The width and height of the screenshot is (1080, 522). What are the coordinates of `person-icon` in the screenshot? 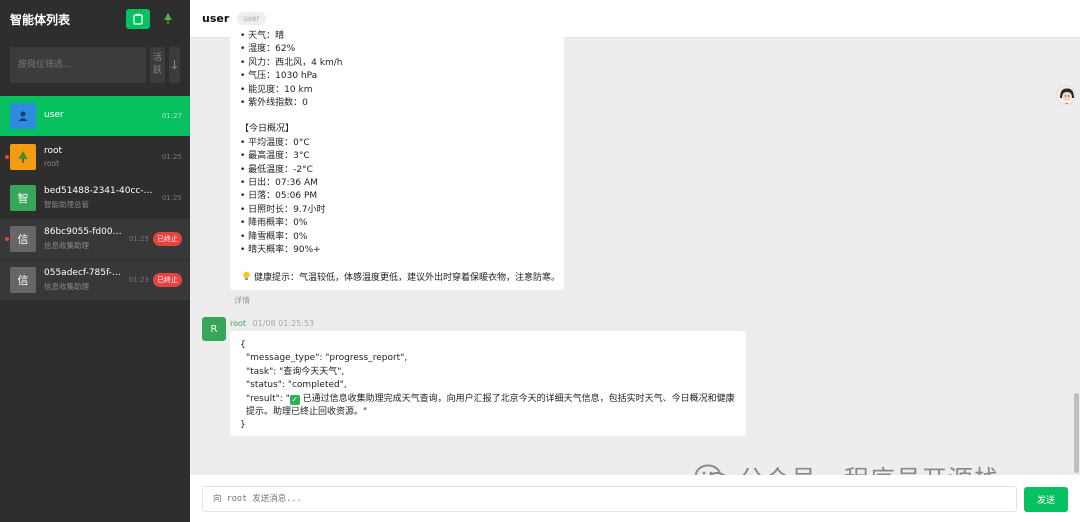 It's located at (23, 116).